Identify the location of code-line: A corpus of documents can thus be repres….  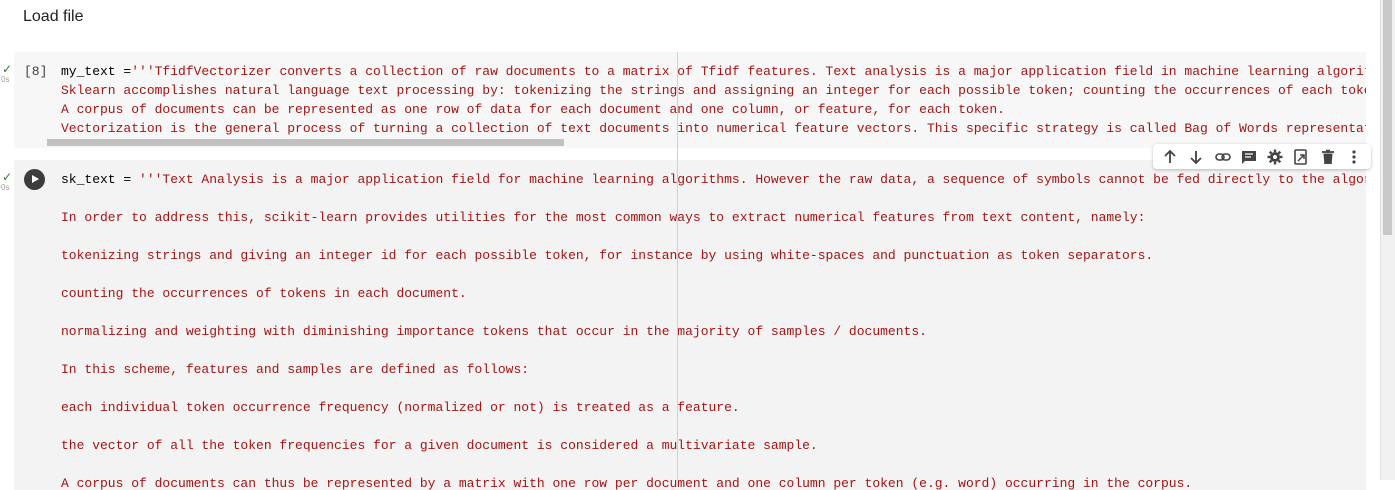
(627, 483).